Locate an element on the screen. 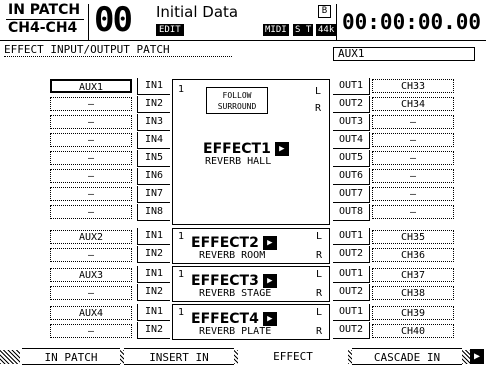 The image size is (486, 367). effect4-name: EFFECT4 is located at coordinates (225, 319).